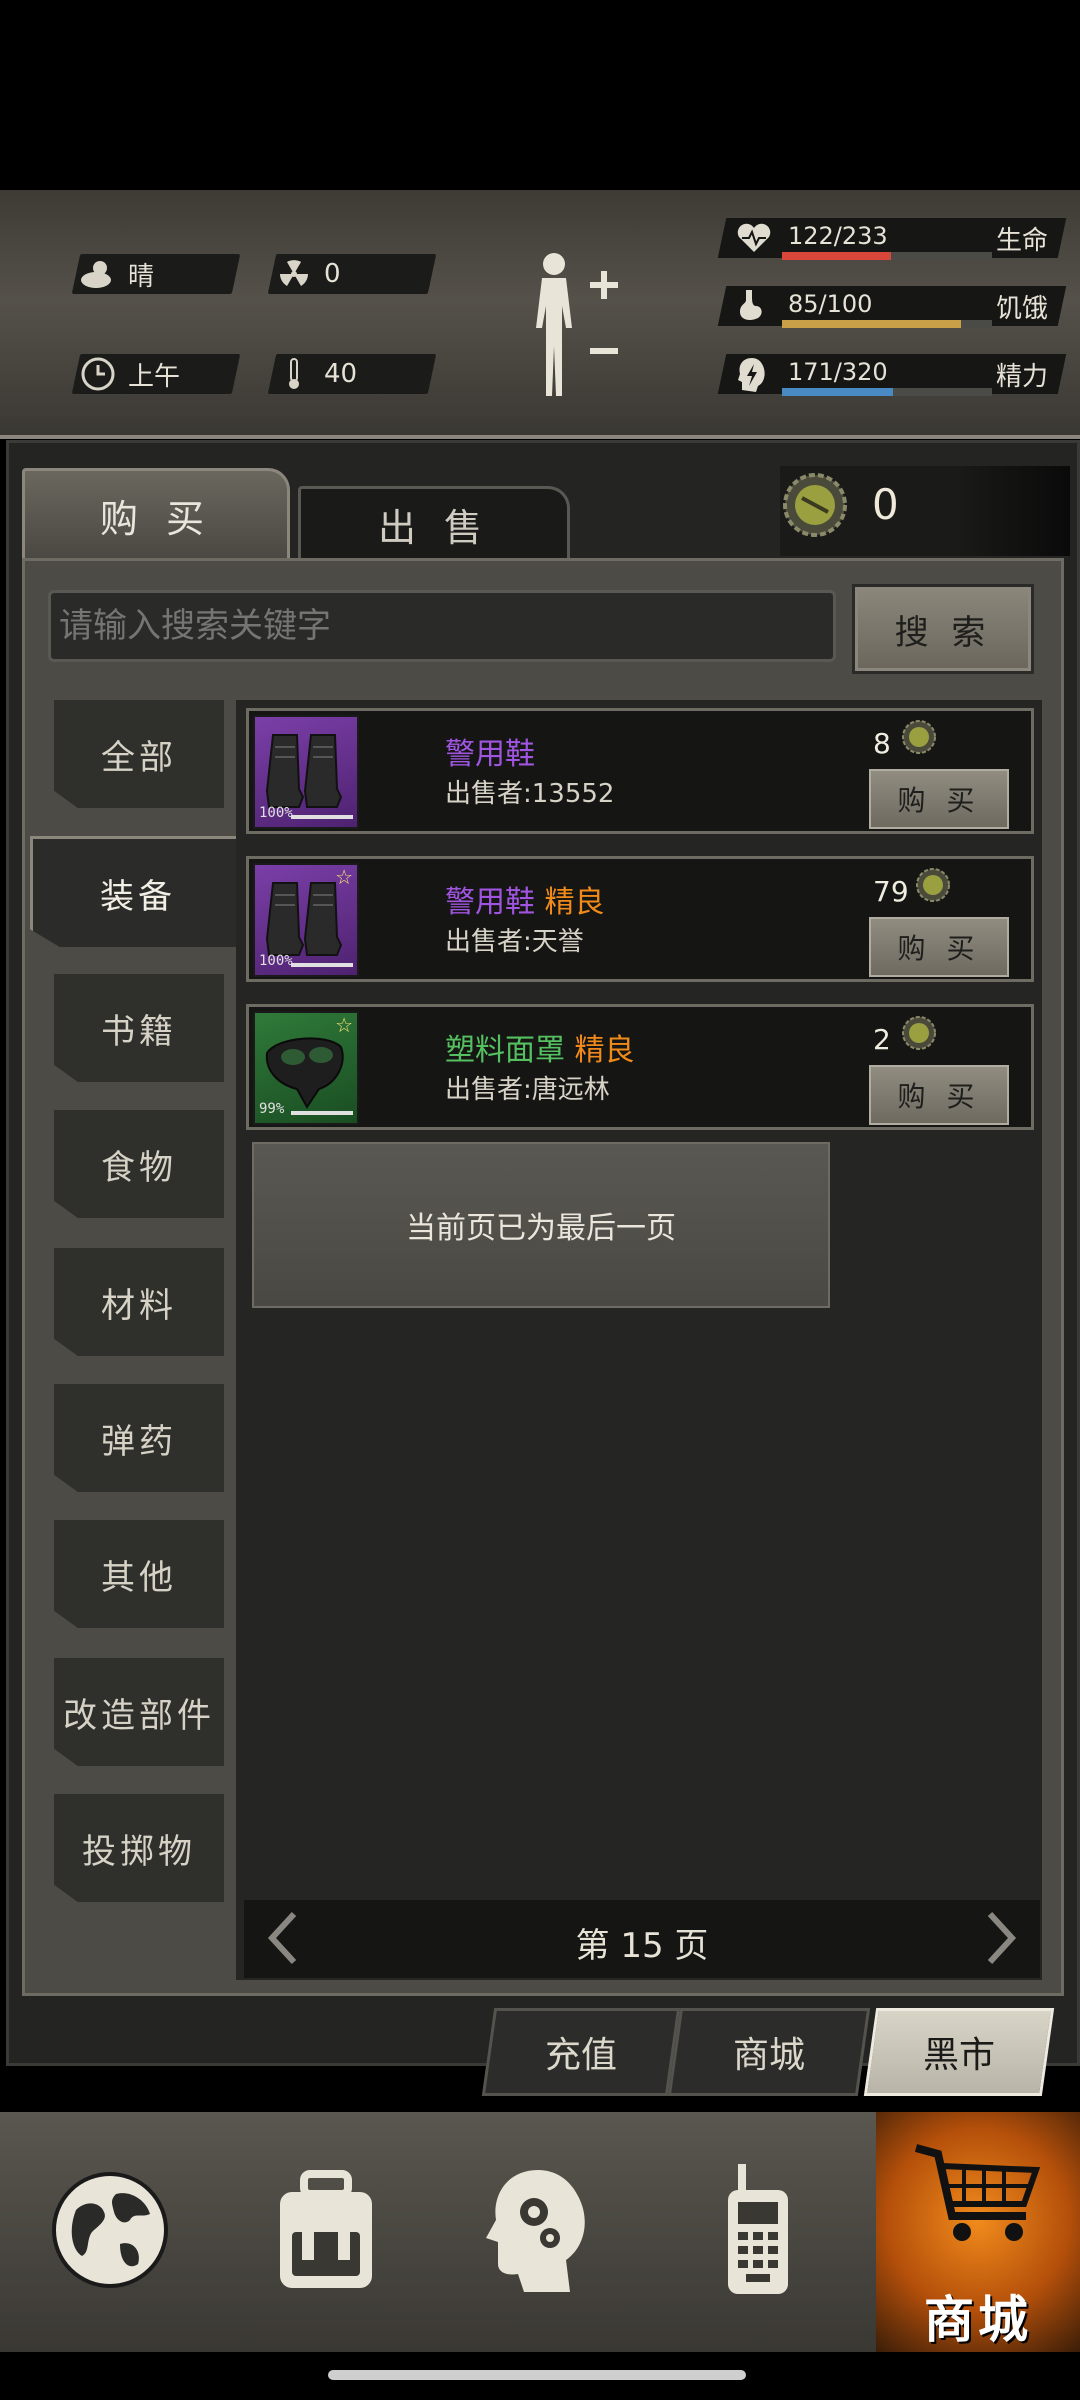 The image size is (1080, 2400). Describe the element at coordinates (505, 1050) in the screenshot. I see `item-name-text: 塑料面罩` at that location.